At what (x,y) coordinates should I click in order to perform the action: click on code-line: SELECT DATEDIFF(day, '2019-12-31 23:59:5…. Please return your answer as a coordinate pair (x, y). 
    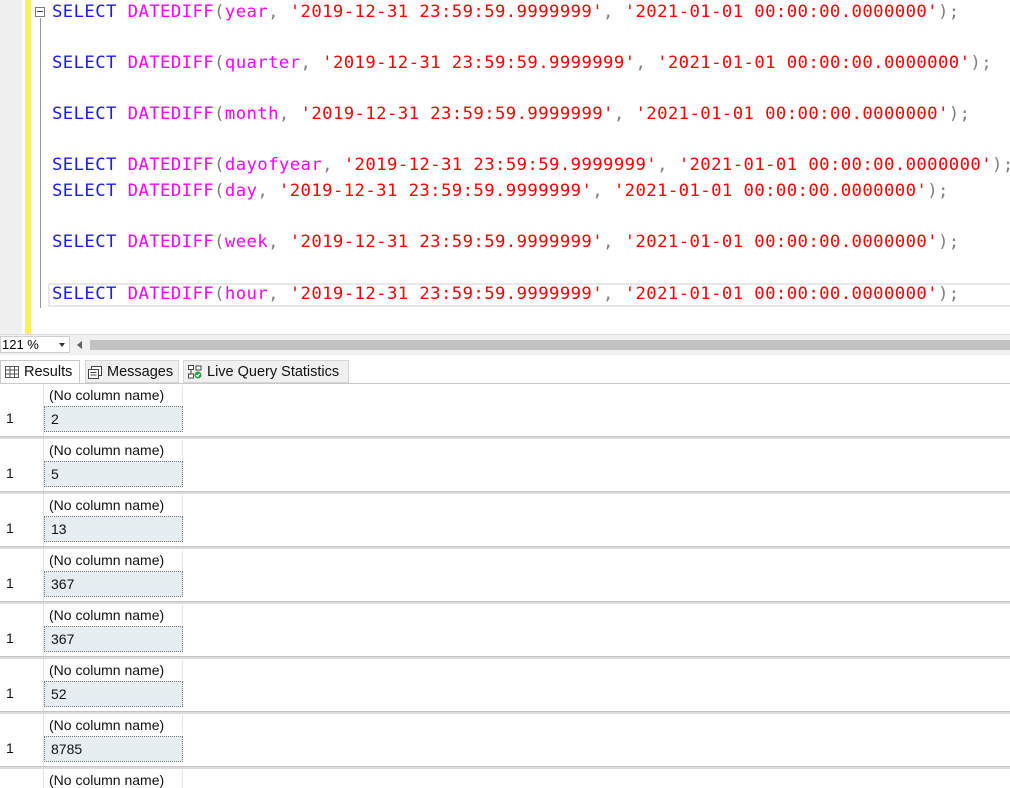
    Looking at the image, I should click on (500, 191).